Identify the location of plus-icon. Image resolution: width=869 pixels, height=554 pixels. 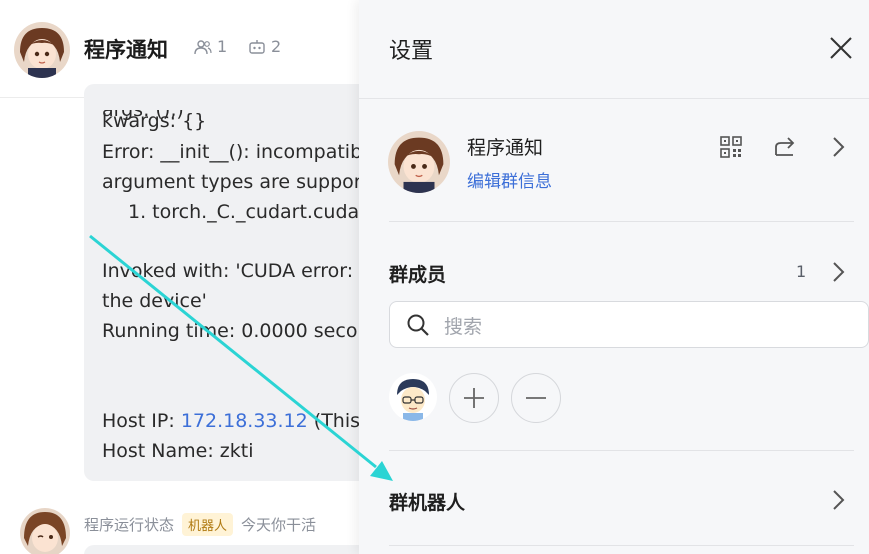
(474, 398).